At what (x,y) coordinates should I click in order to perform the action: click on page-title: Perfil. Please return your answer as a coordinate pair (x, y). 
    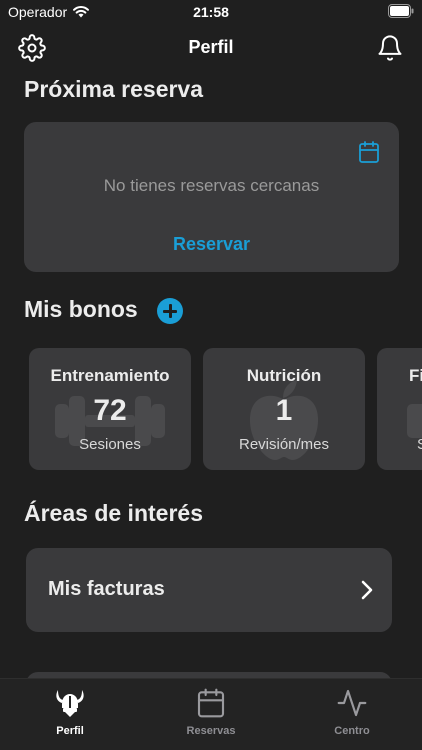
    Looking at the image, I should click on (211, 47).